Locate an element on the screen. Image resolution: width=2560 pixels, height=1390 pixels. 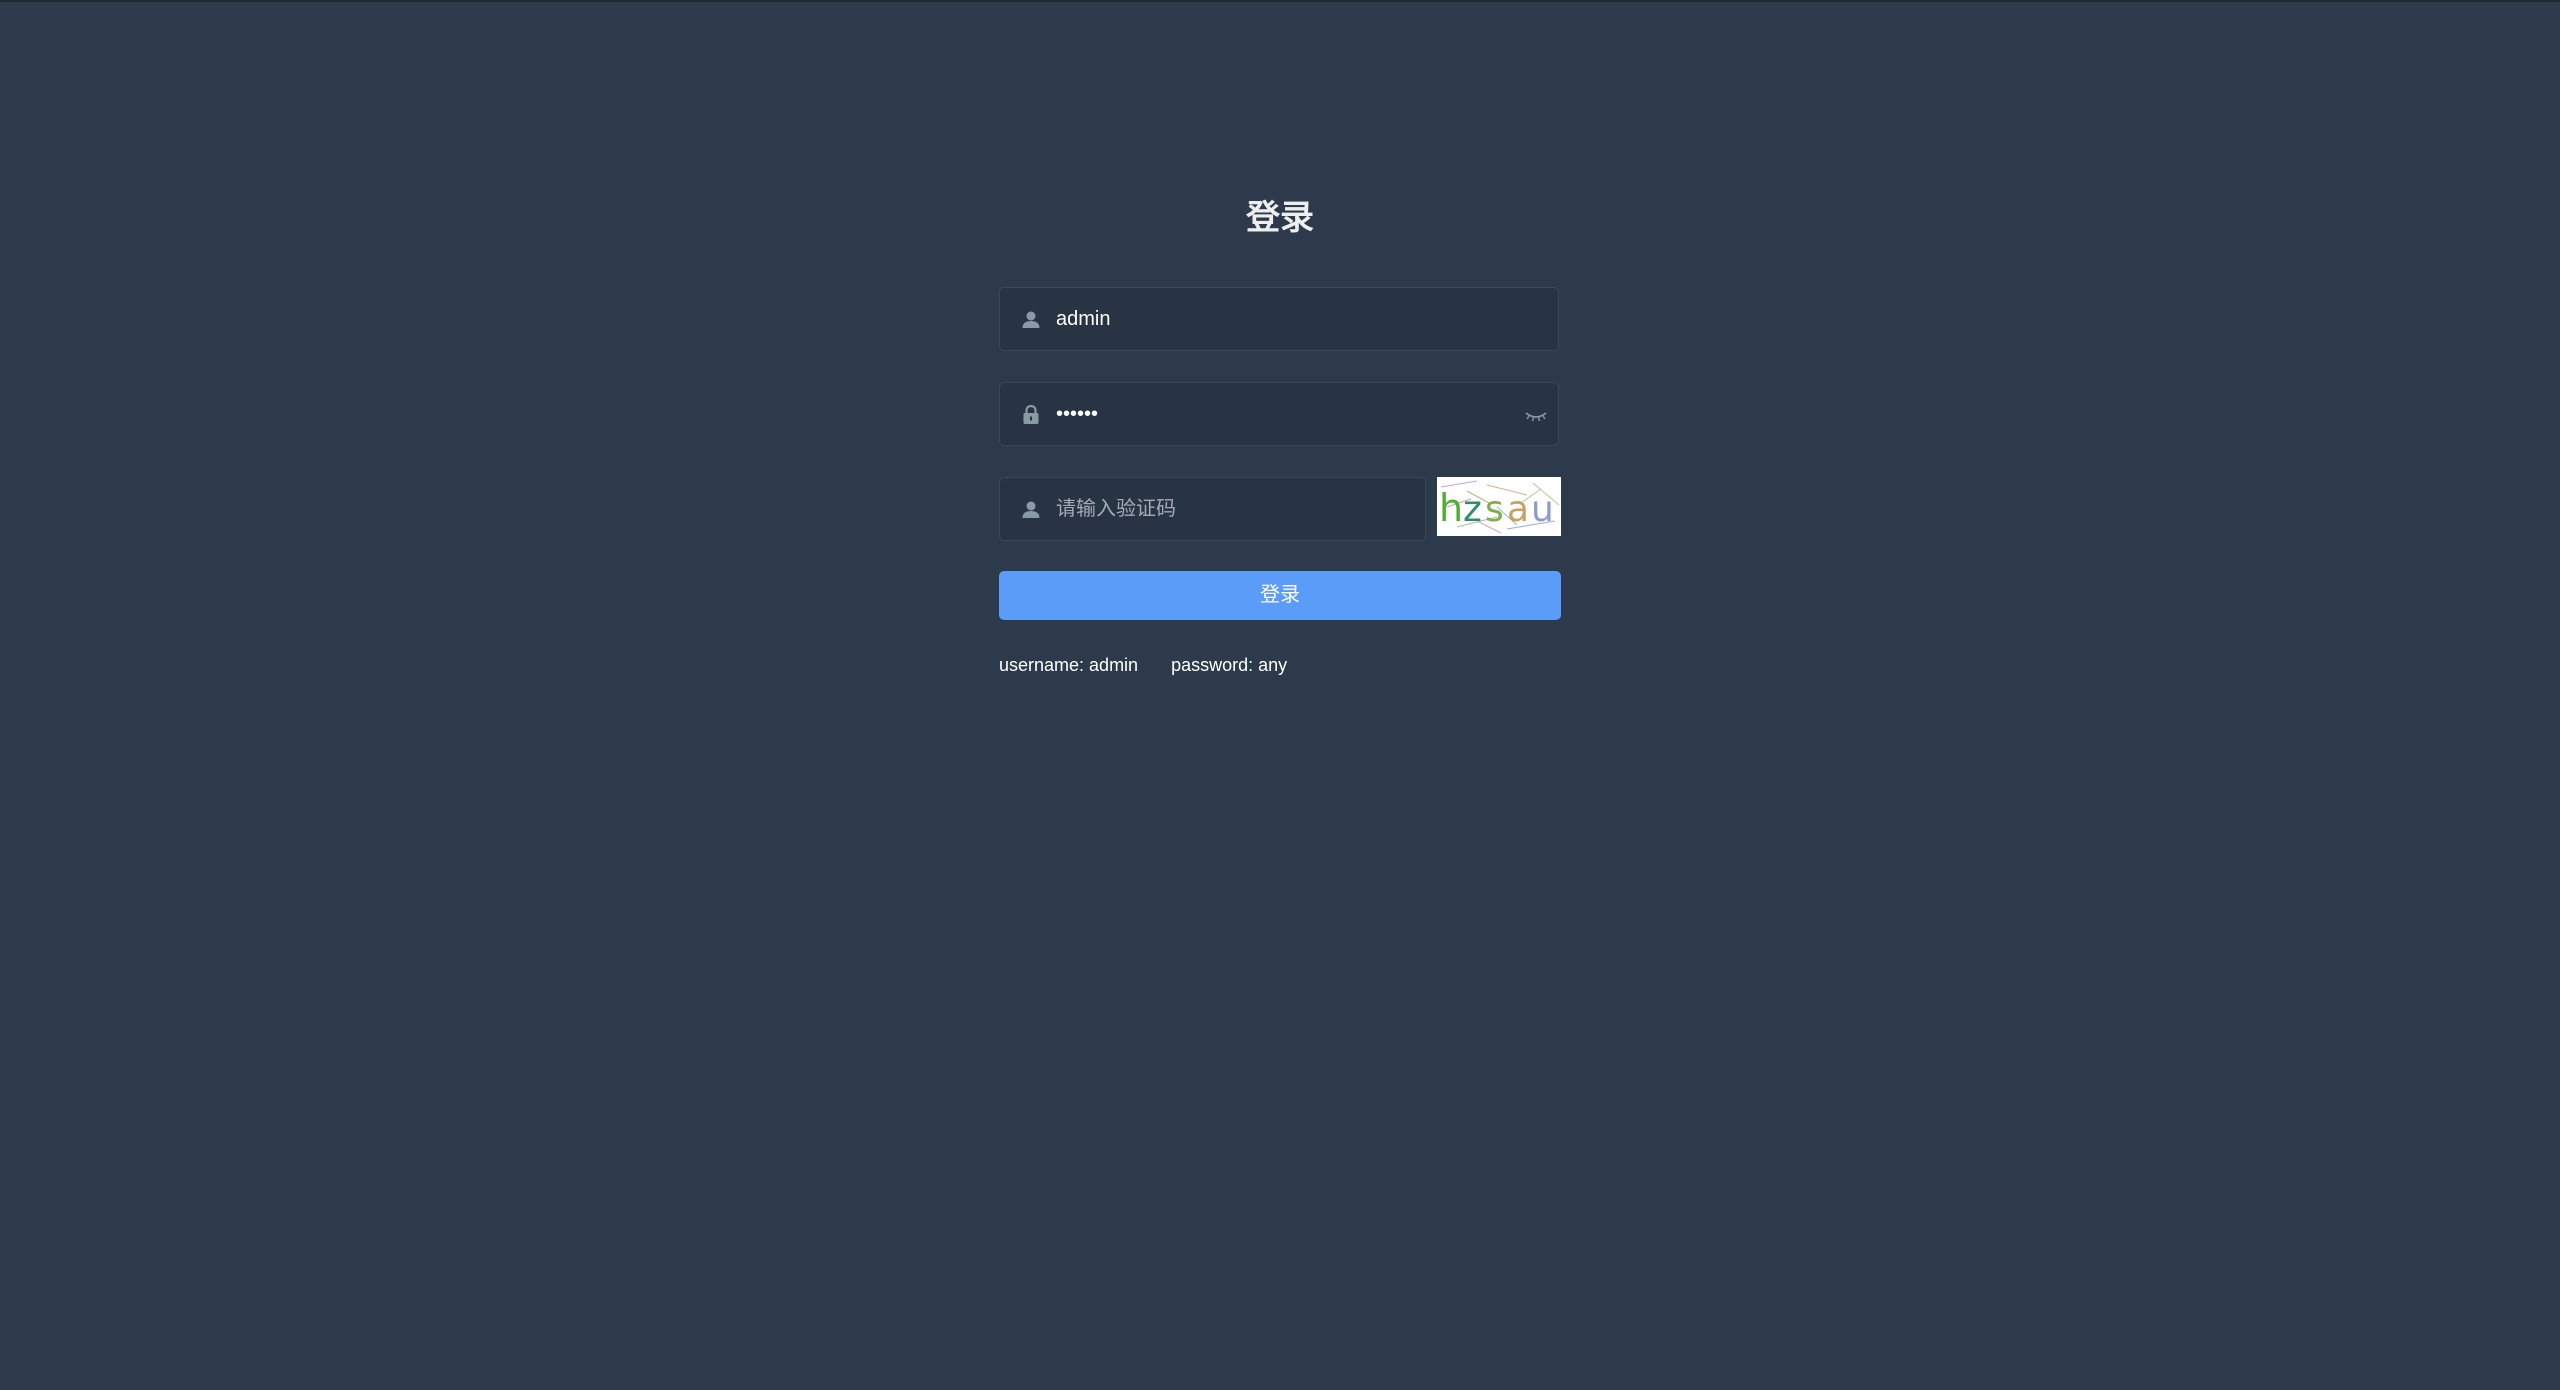
captcha-image: h z s a u is located at coordinates (1499, 506).